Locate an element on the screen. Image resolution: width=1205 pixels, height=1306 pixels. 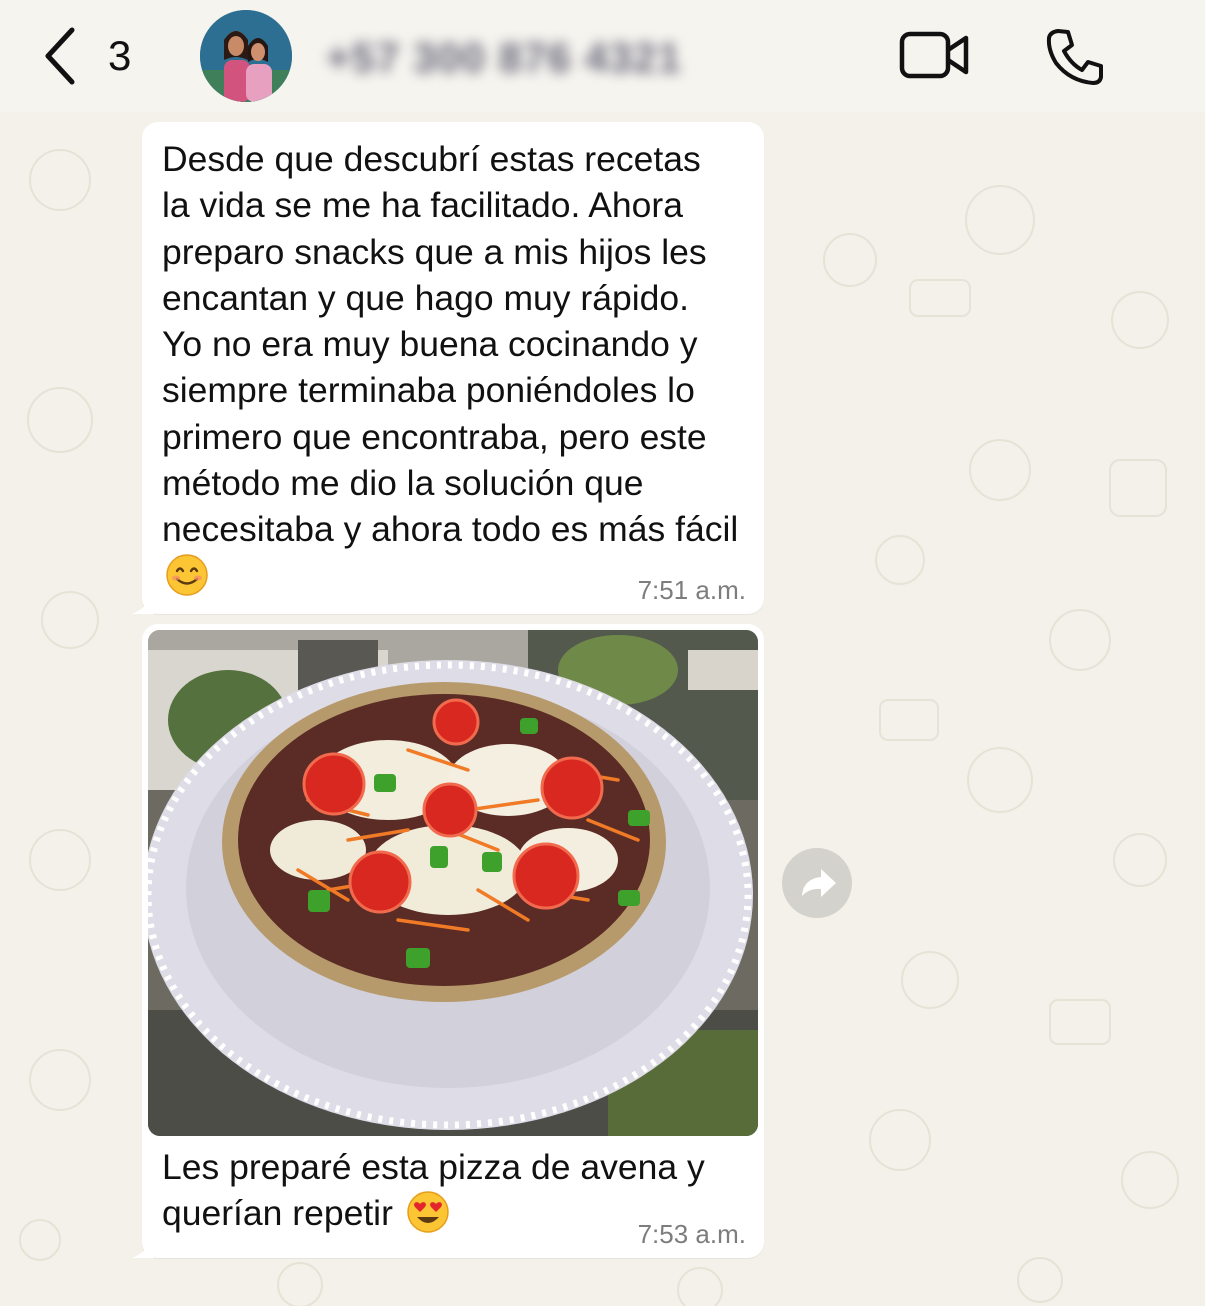
video-call-button is located at coordinates (935, 55).